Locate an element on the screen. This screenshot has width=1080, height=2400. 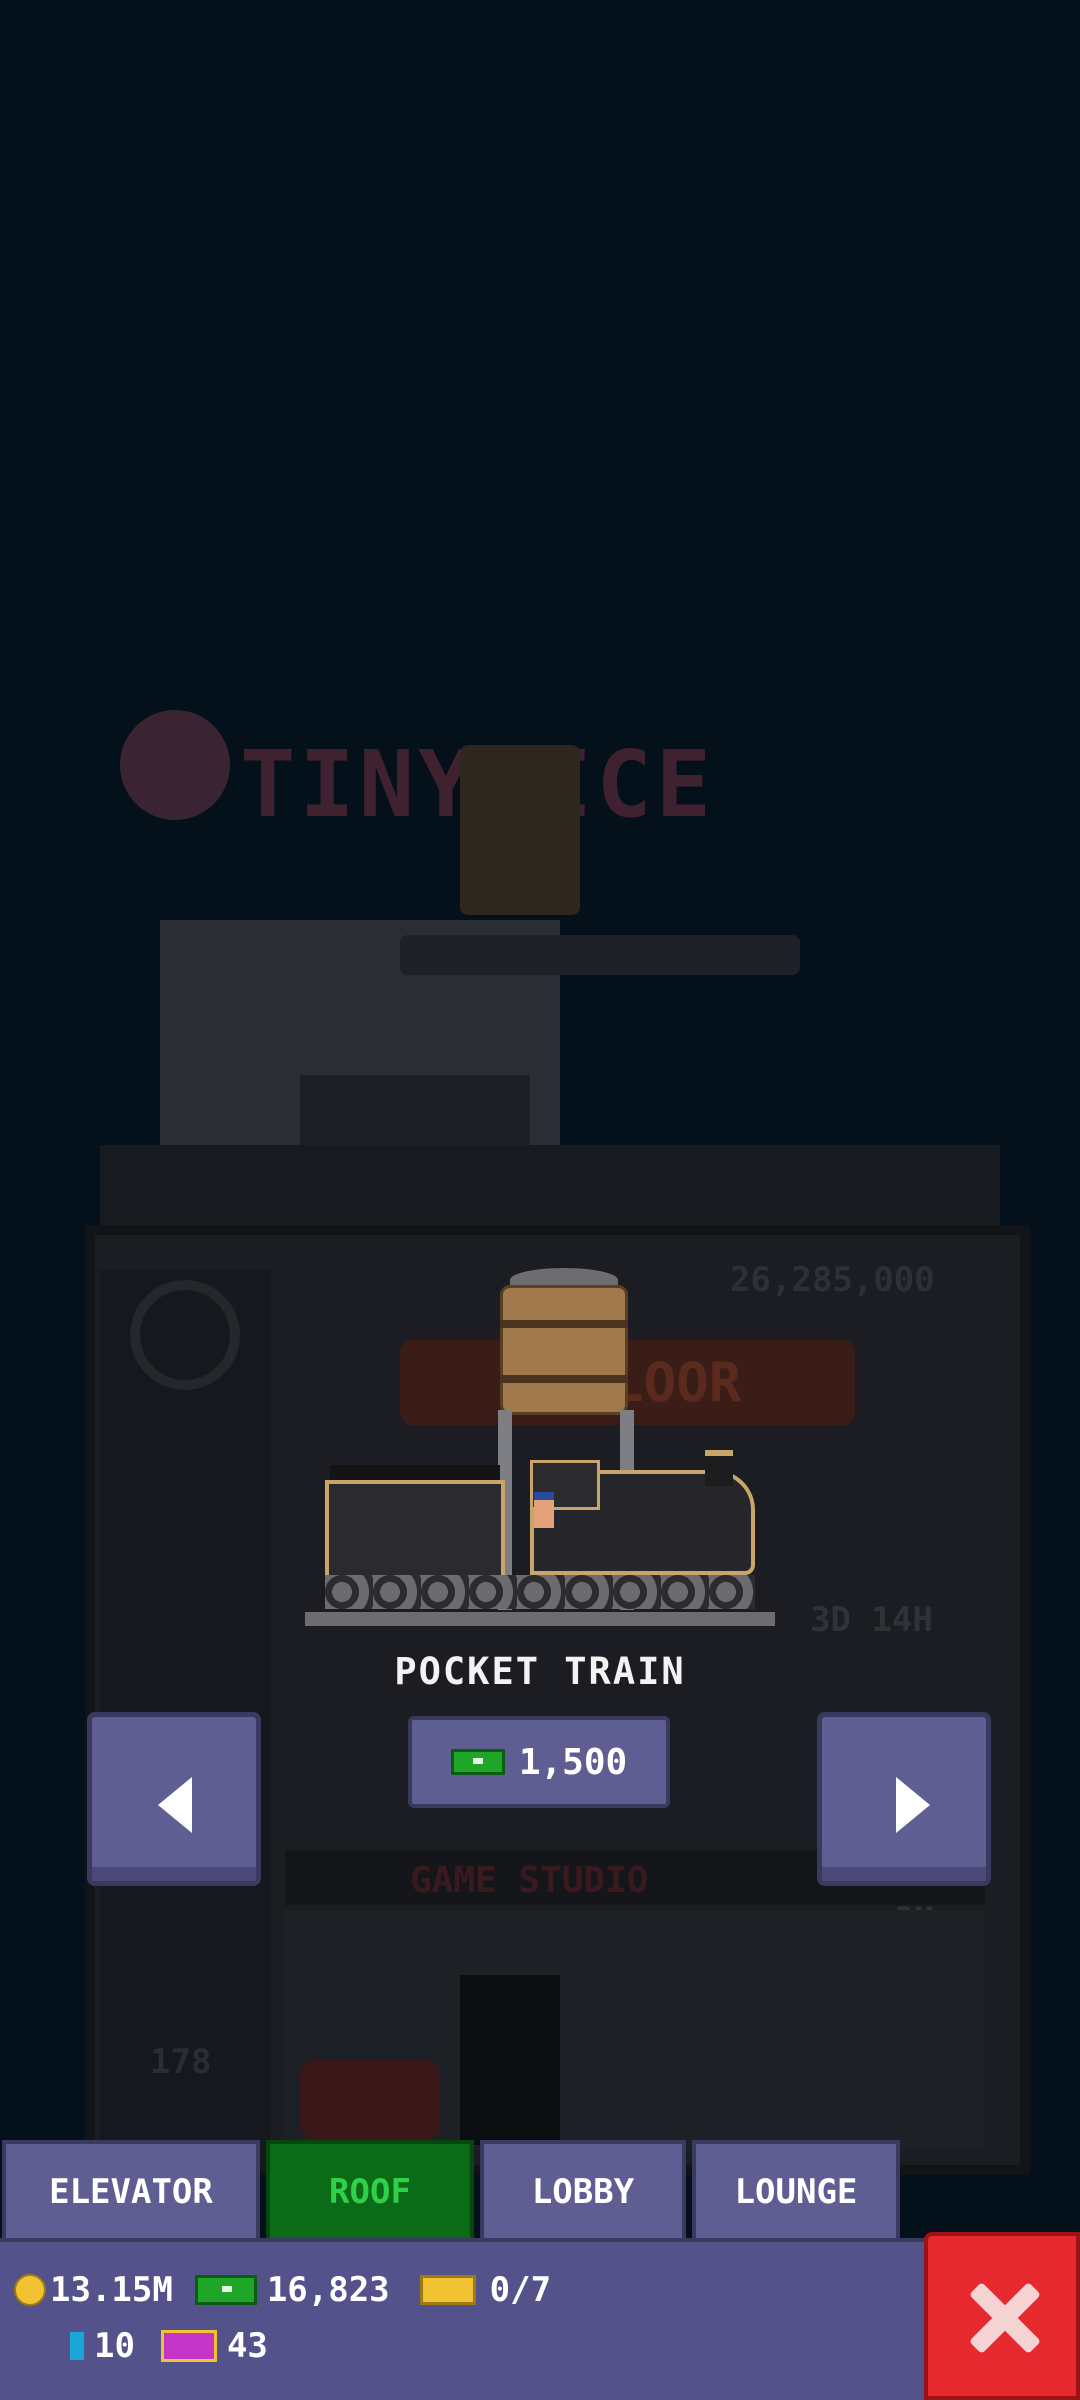
bux-value: 16,823 is located at coordinates (328, 2290).